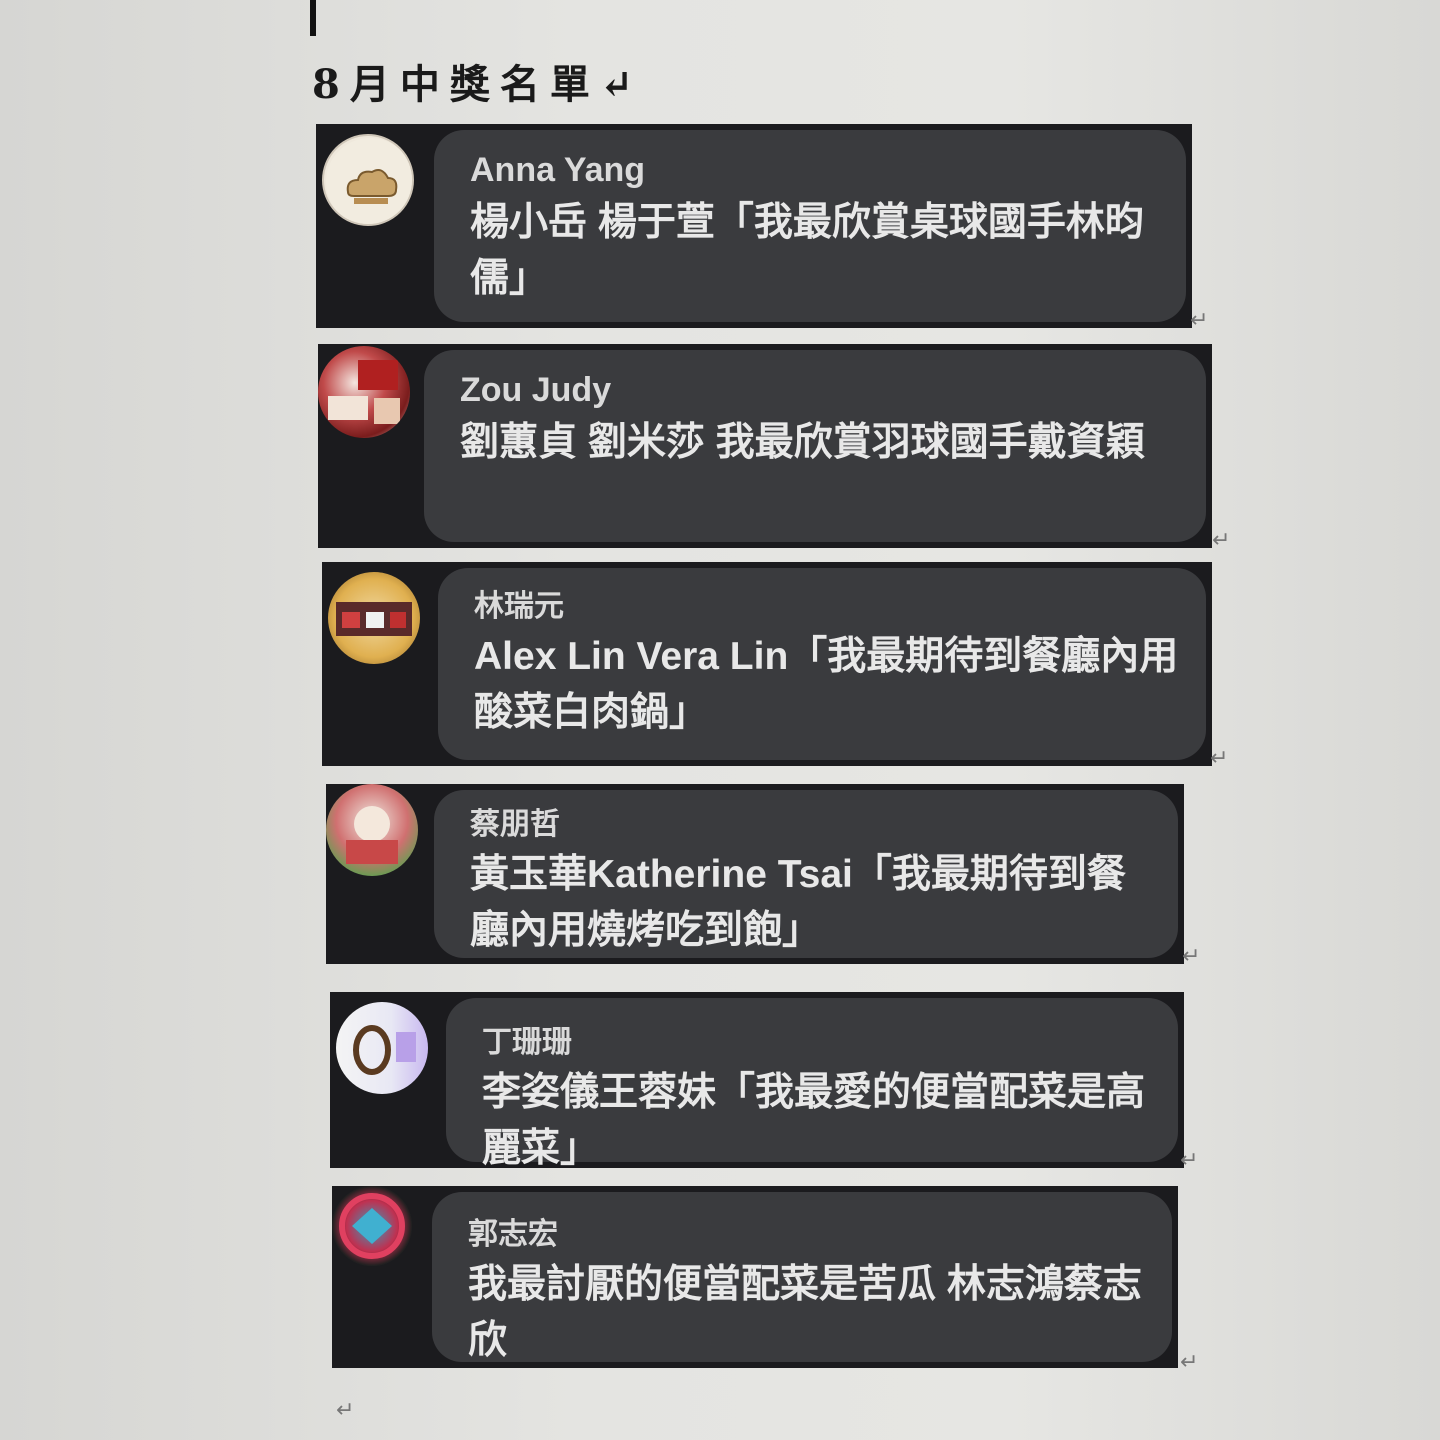  I want to click on comment-text: Alex Lin Vera Lin「我最期待到餐廳內用酸菜白肉鍋」, so click(826, 684).